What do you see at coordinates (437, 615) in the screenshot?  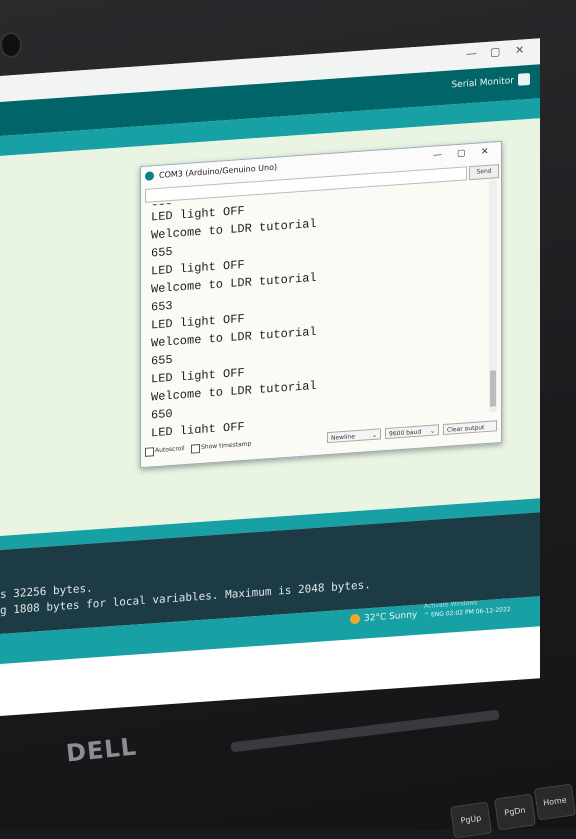 I see `language-indicator: ENG` at bounding box center [437, 615].